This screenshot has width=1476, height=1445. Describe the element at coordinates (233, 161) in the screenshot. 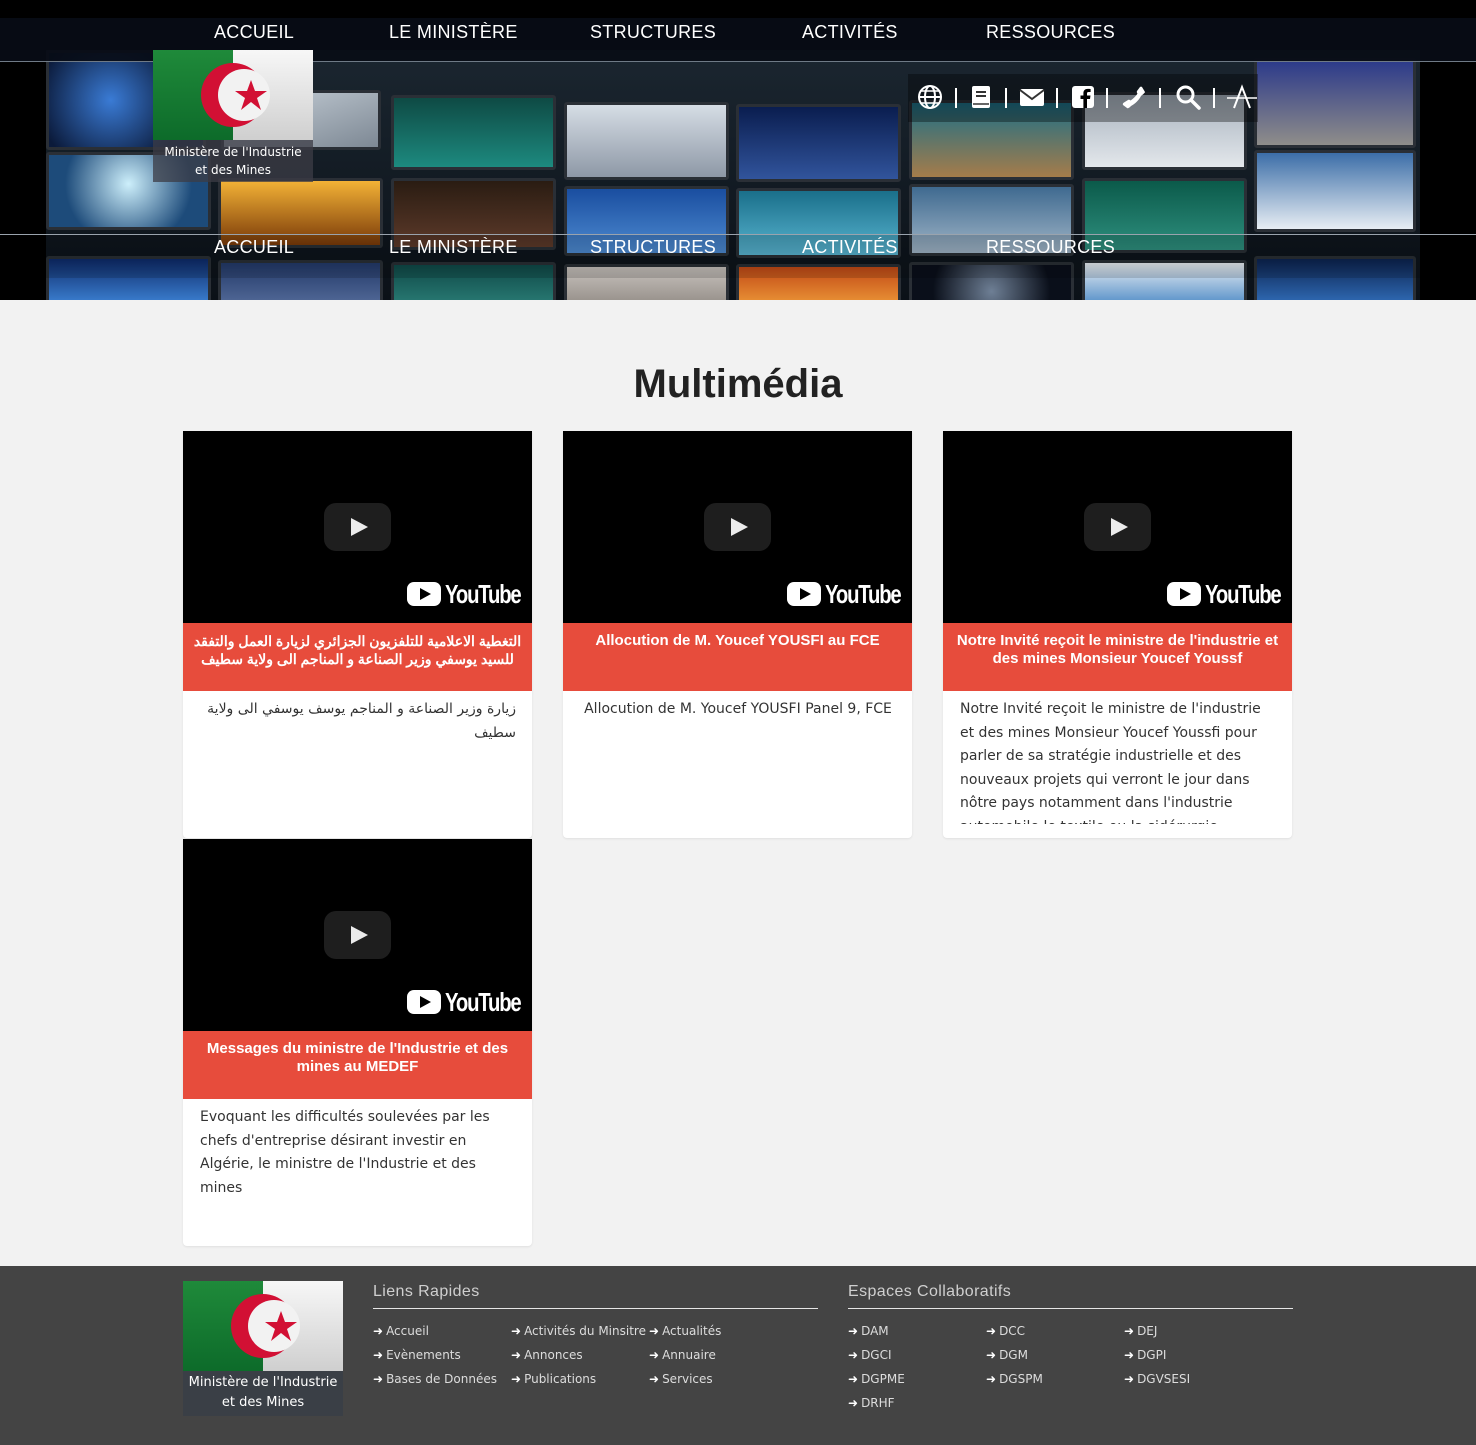

I see `logo-caption: Ministère de l'Industrie et des Mines` at that location.